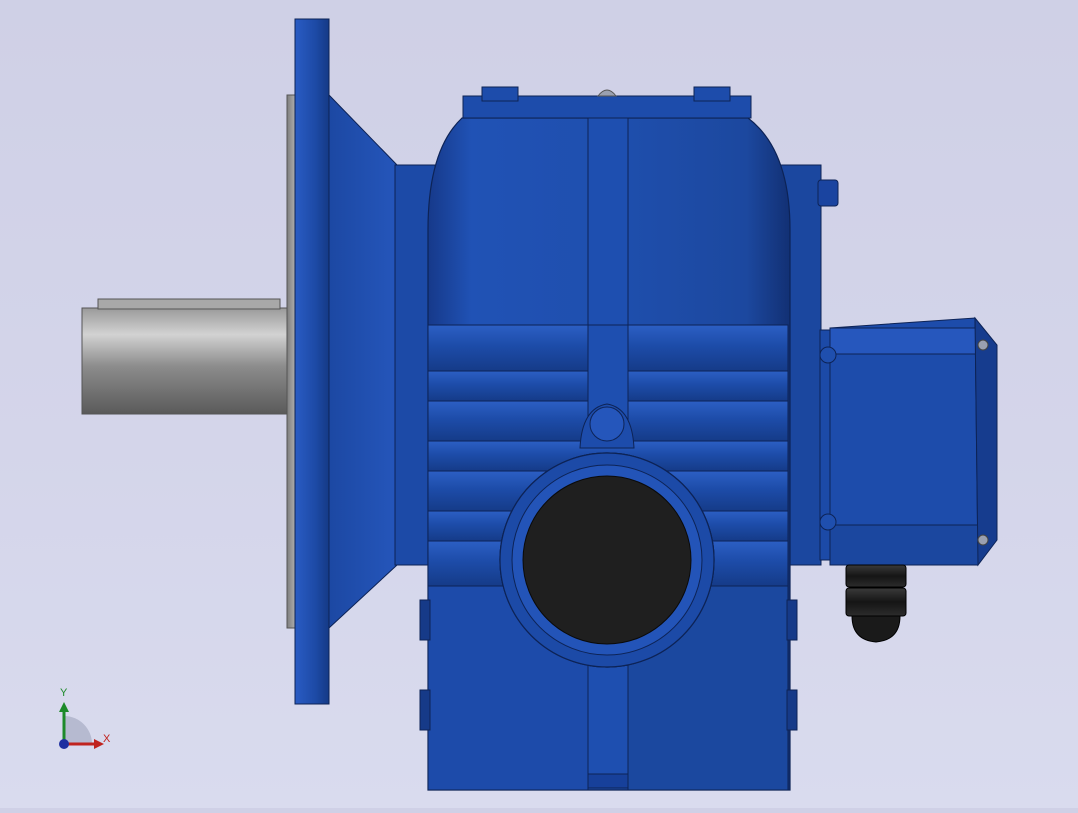 This screenshot has width=1078, height=813. What do you see at coordinates (107, 739) in the screenshot?
I see `x-axis-label: X` at bounding box center [107, 739].